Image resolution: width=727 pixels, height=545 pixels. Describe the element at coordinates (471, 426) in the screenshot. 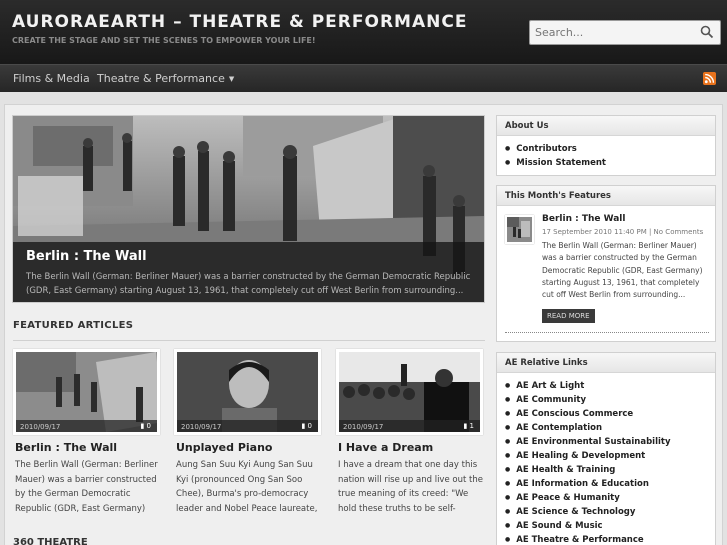

I see `comment-count-value: 1` at that location.